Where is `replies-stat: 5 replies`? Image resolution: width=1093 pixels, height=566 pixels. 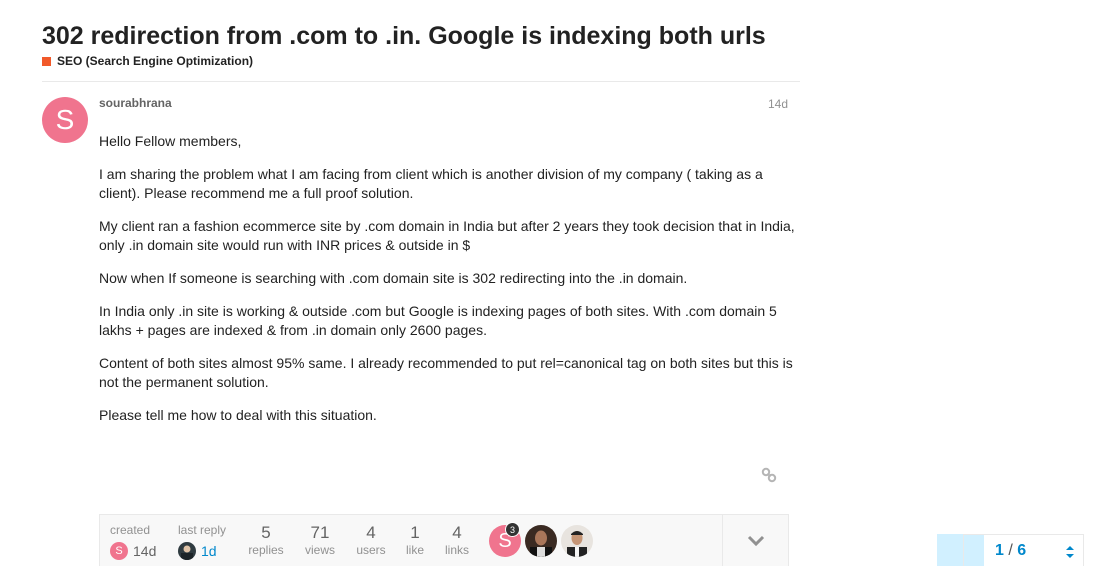
replies-stat: 5 replies is located at coordinates (266, 540).